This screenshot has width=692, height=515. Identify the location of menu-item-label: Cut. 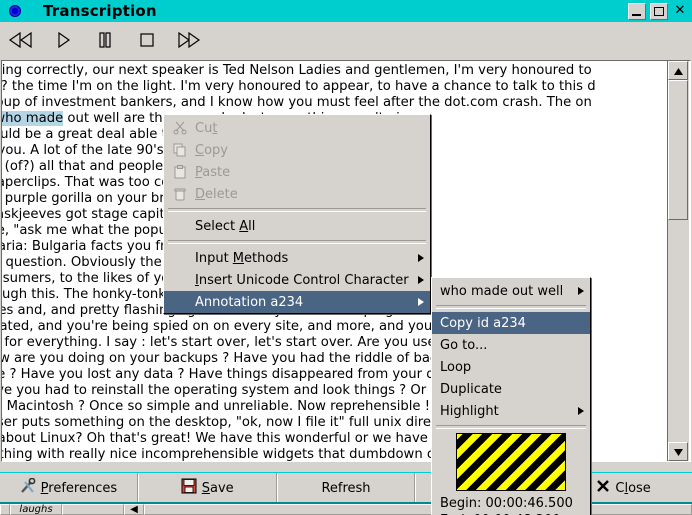
(206, 128).